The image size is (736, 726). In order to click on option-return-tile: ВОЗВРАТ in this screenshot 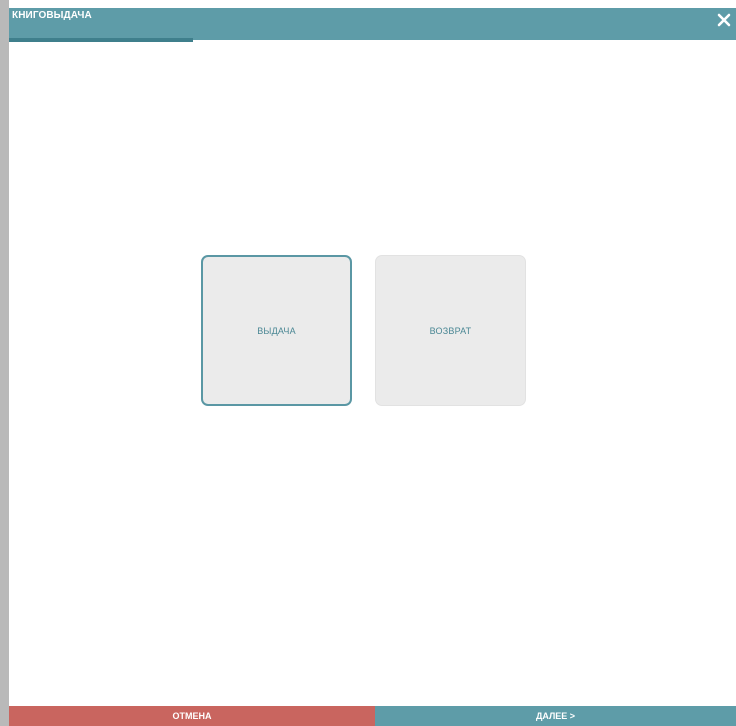, I will do `click(450, 330)`.